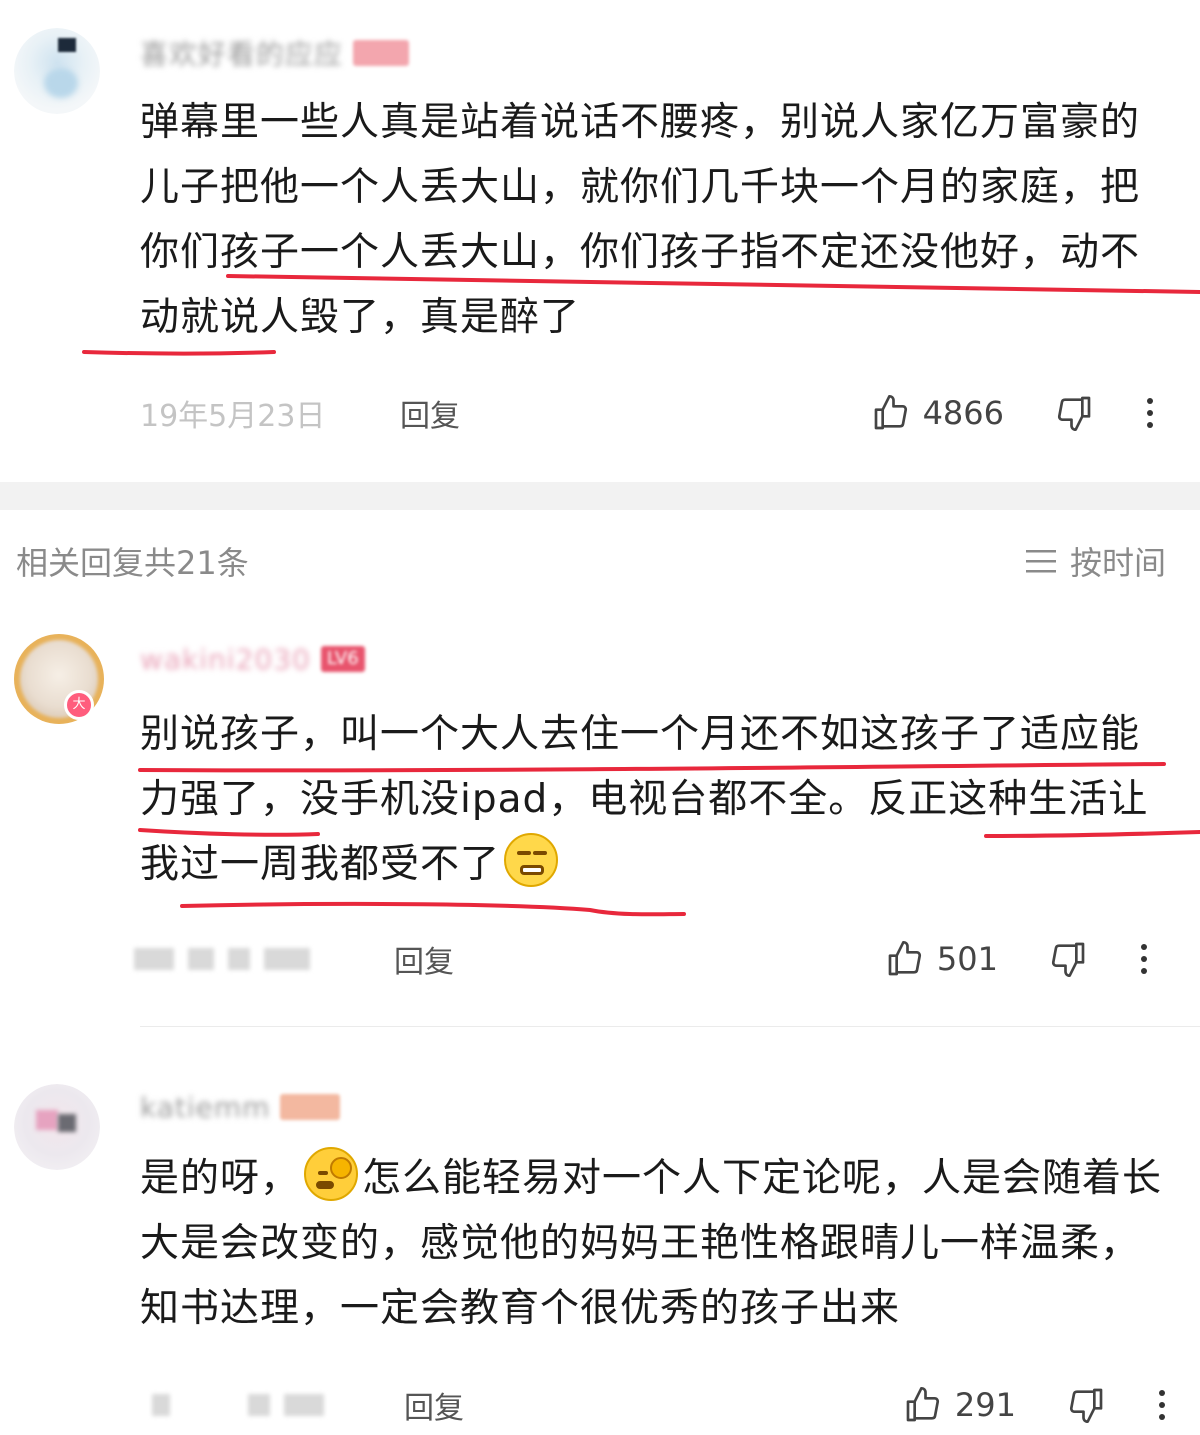 Image resolution: width=1200 pixels, height=1435 pixels. Describe the element at coordinates (670, 1026) in the screenshot. I see `reply-divider` at that location.